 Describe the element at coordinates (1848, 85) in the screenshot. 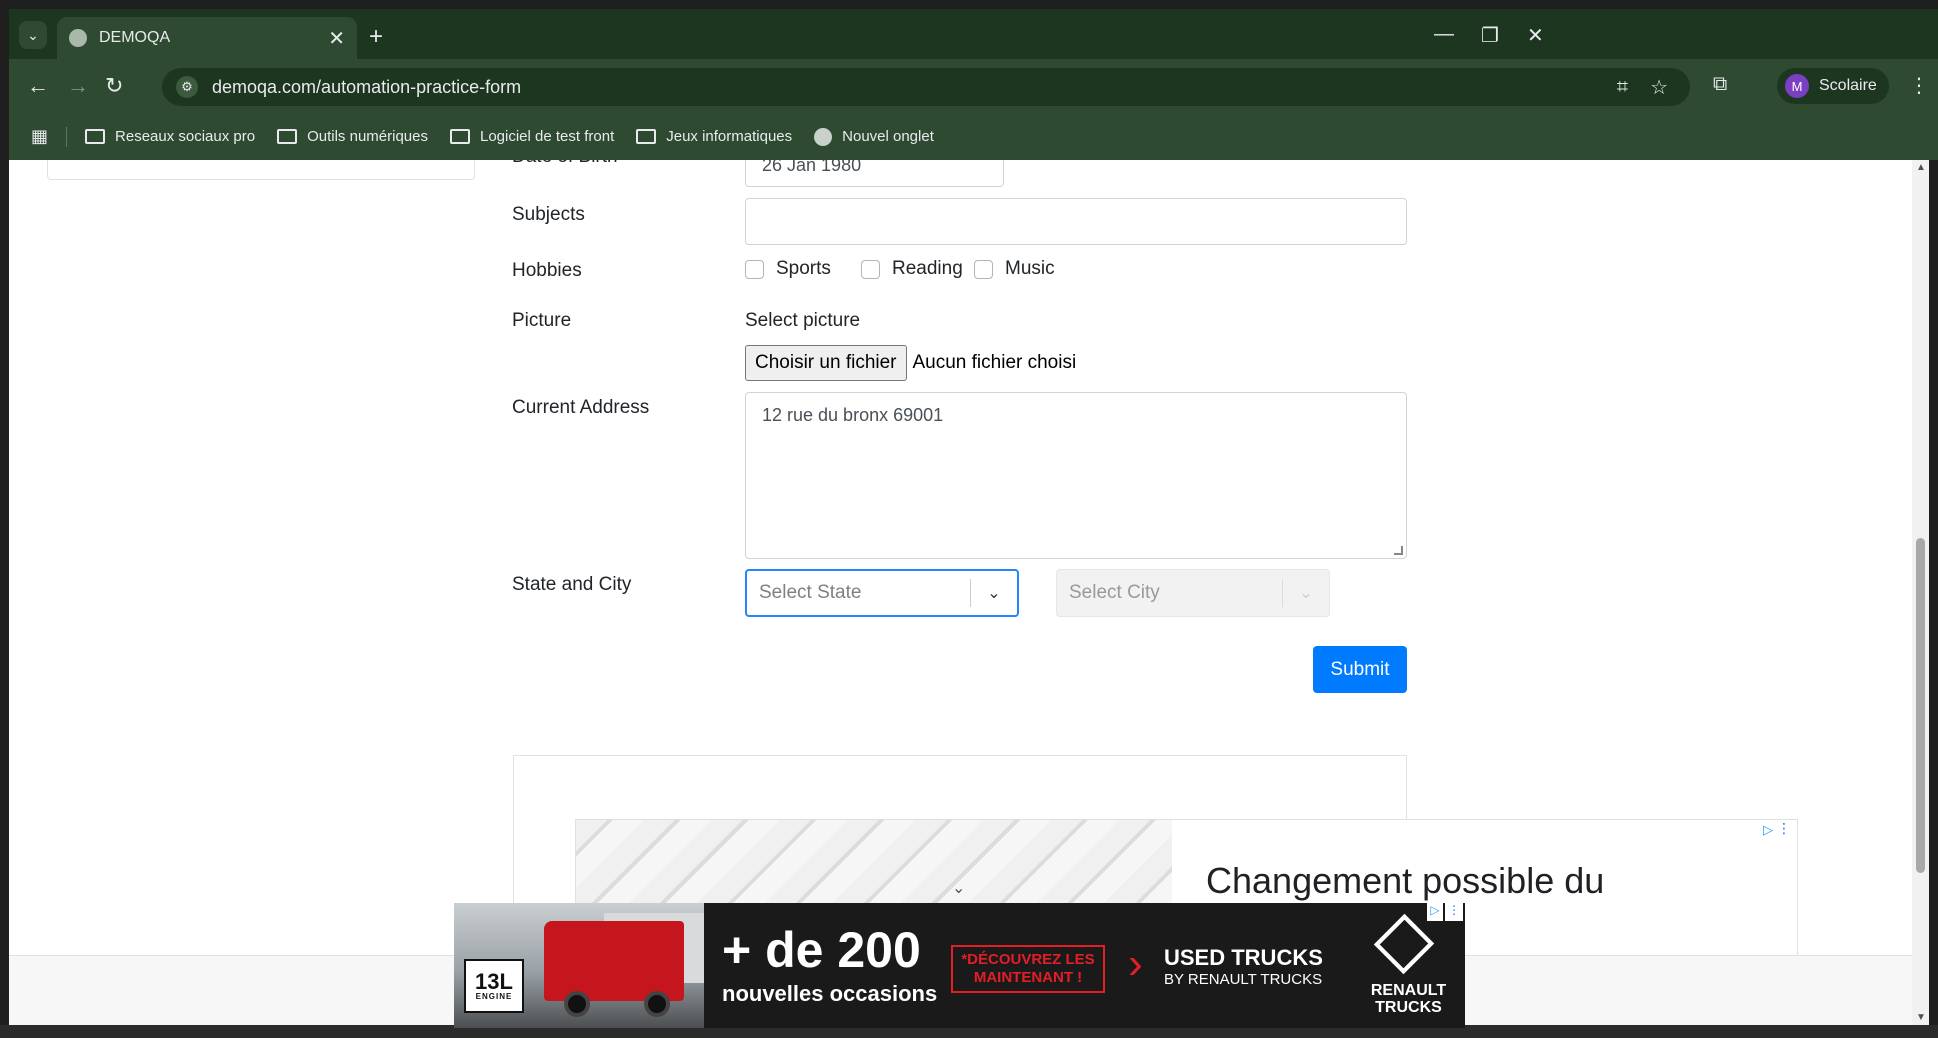

I see `profile-name: Scolaire` at that location.